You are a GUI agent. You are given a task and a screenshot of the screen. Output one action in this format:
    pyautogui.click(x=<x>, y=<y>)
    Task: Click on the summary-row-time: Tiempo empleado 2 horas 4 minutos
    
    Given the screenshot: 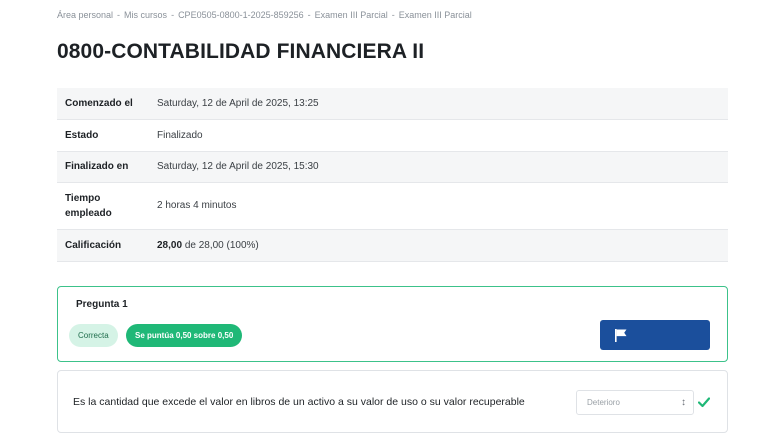 What is the action you would take?
    pyautogui.click(x=392, y=205)
    